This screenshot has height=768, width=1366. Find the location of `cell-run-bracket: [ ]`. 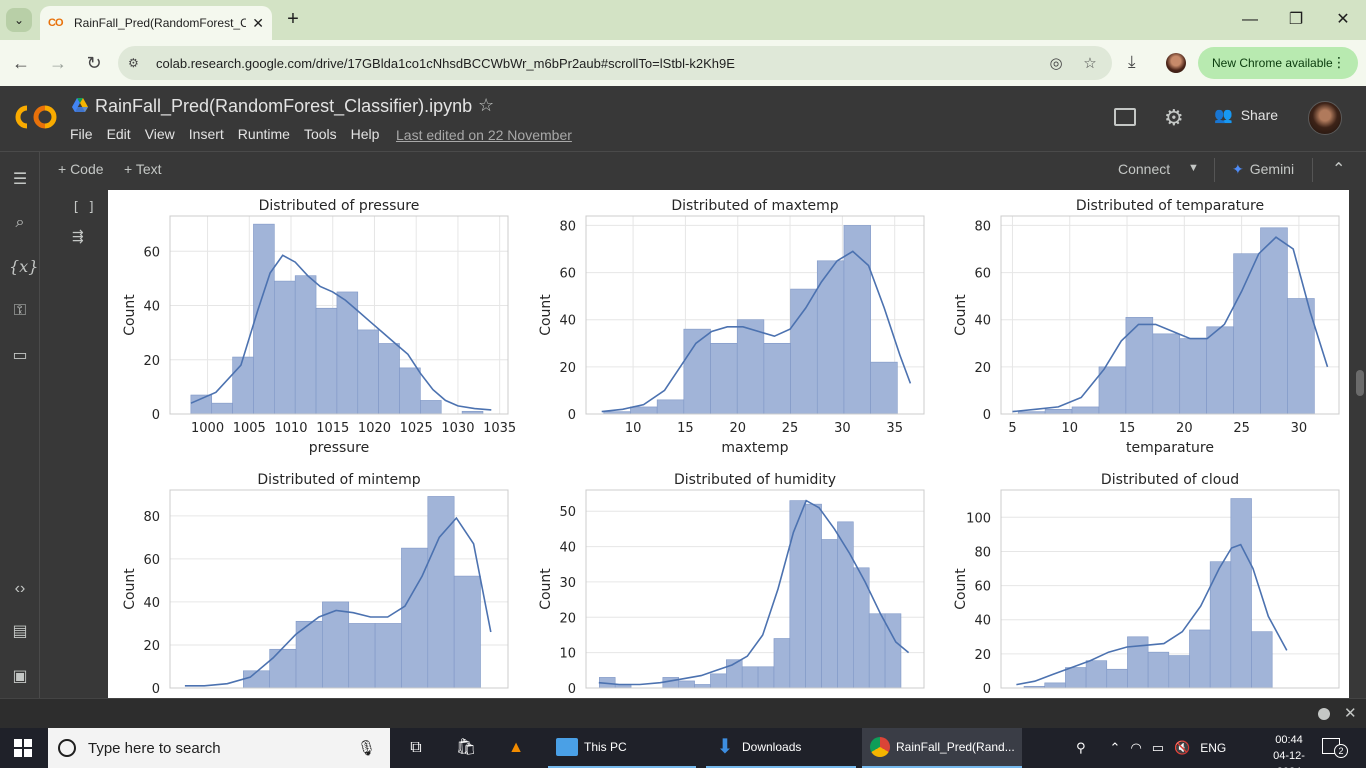

cell-run-bracket: [ ] is located at coordinates (83, 207).